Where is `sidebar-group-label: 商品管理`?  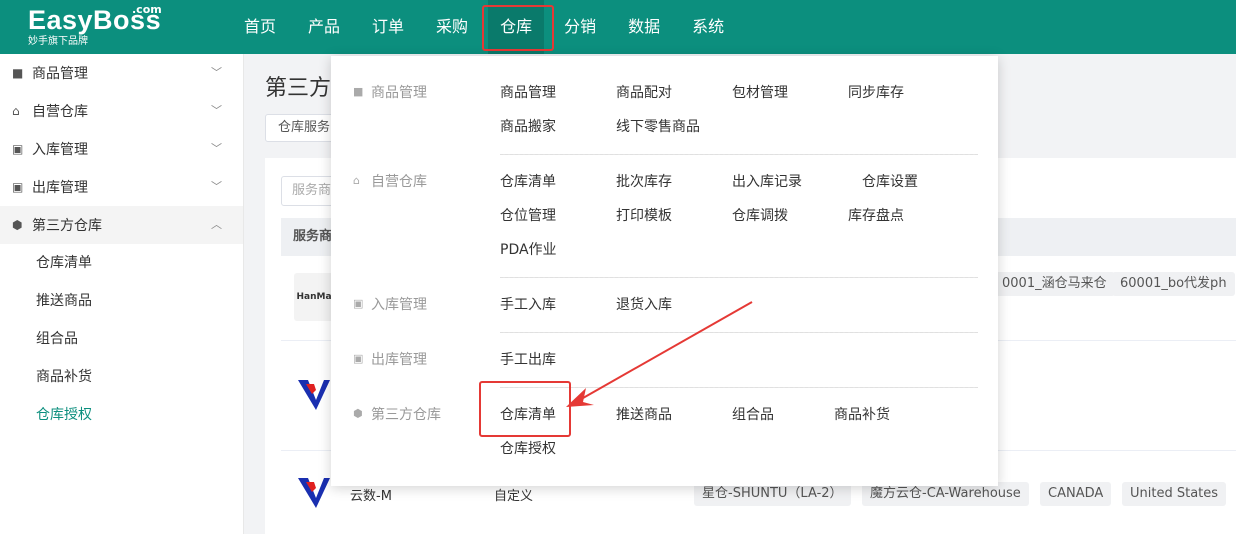 sidebar-group-label: 商品管理 is located at coordinates (60, 74).